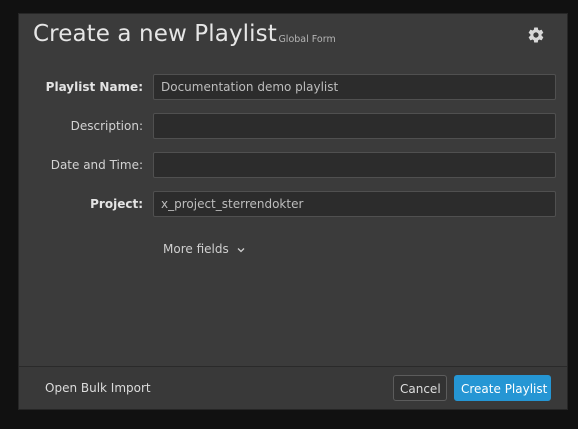 The width and height of the screenshot is (578, 429). What do you see at coordinates (94, 87) in the screenshot?
I see `playlist-name-label: Playlist Name:` at bounding box center [94, 87].